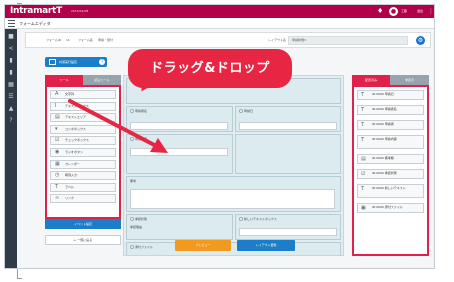 This screenshot has width=454, height=282. Describe the element at coordinates (71, 175) in the screenshot. I see `palette-item-label: 時刻入力` at that location.